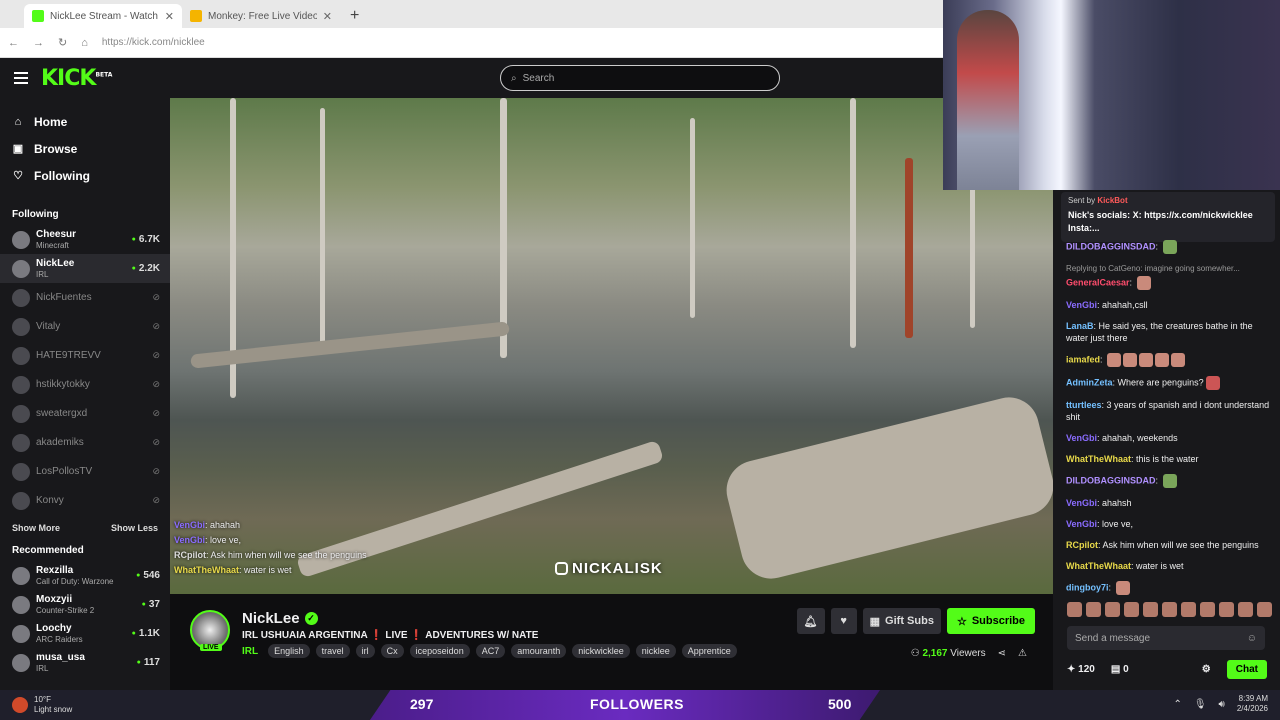  Describe the element at coordinates (250, 651) in the screenshot. I see `category-link: IRL` at that location.